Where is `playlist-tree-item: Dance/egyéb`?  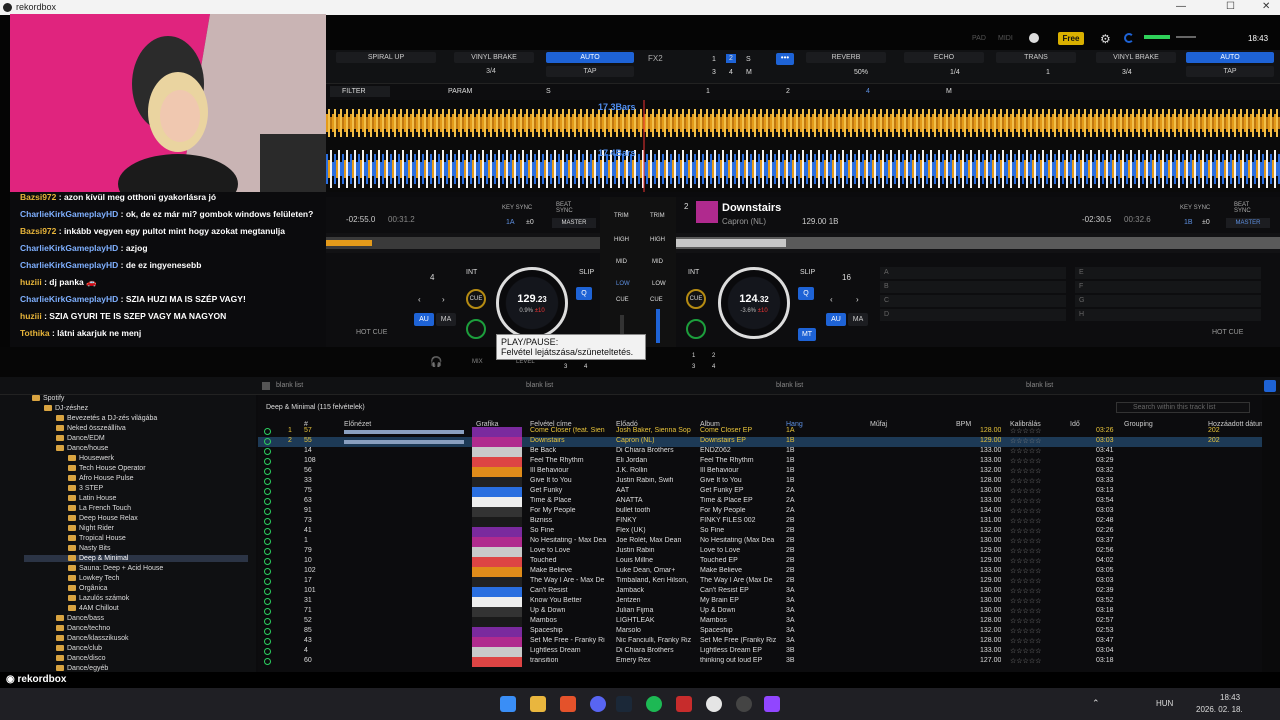 playlist-tree-item: Dance/egyéb is located at coordinates (136, 668).